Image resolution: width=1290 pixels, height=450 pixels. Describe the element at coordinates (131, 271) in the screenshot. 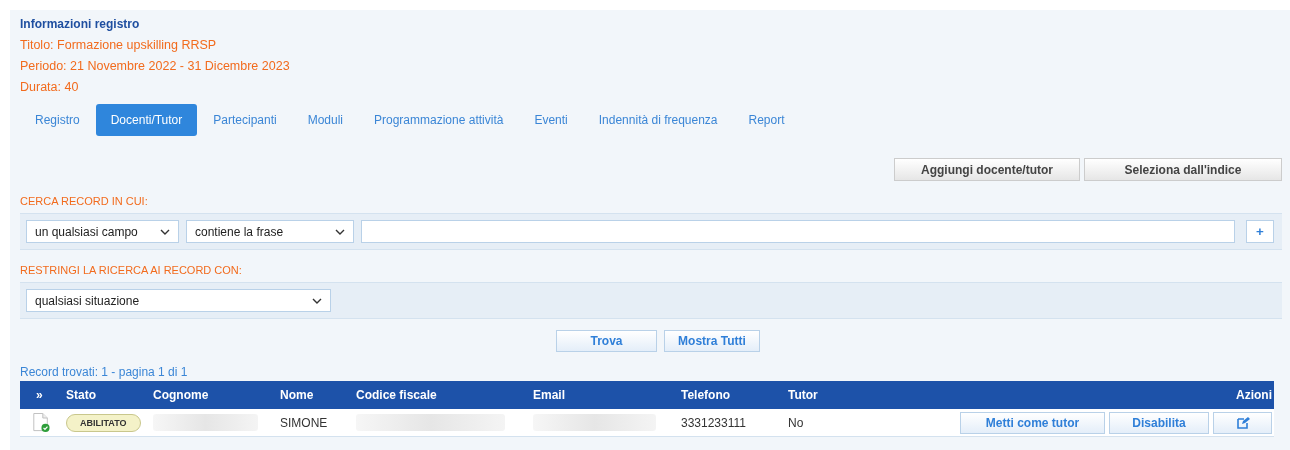

I see `section-label: RESTRINGI LA RICERCA AI RECORD CON:` at that location.